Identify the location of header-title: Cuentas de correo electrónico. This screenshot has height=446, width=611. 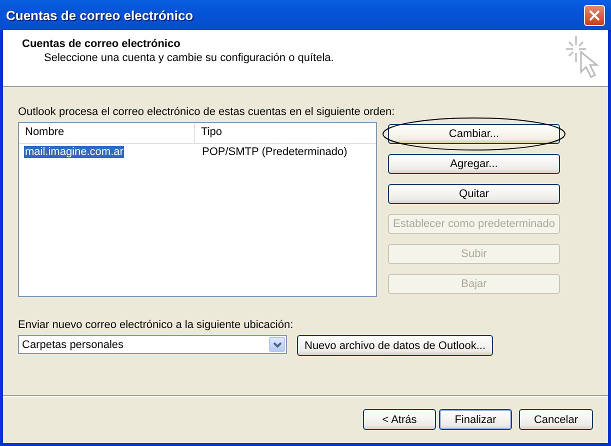
(102, 44).